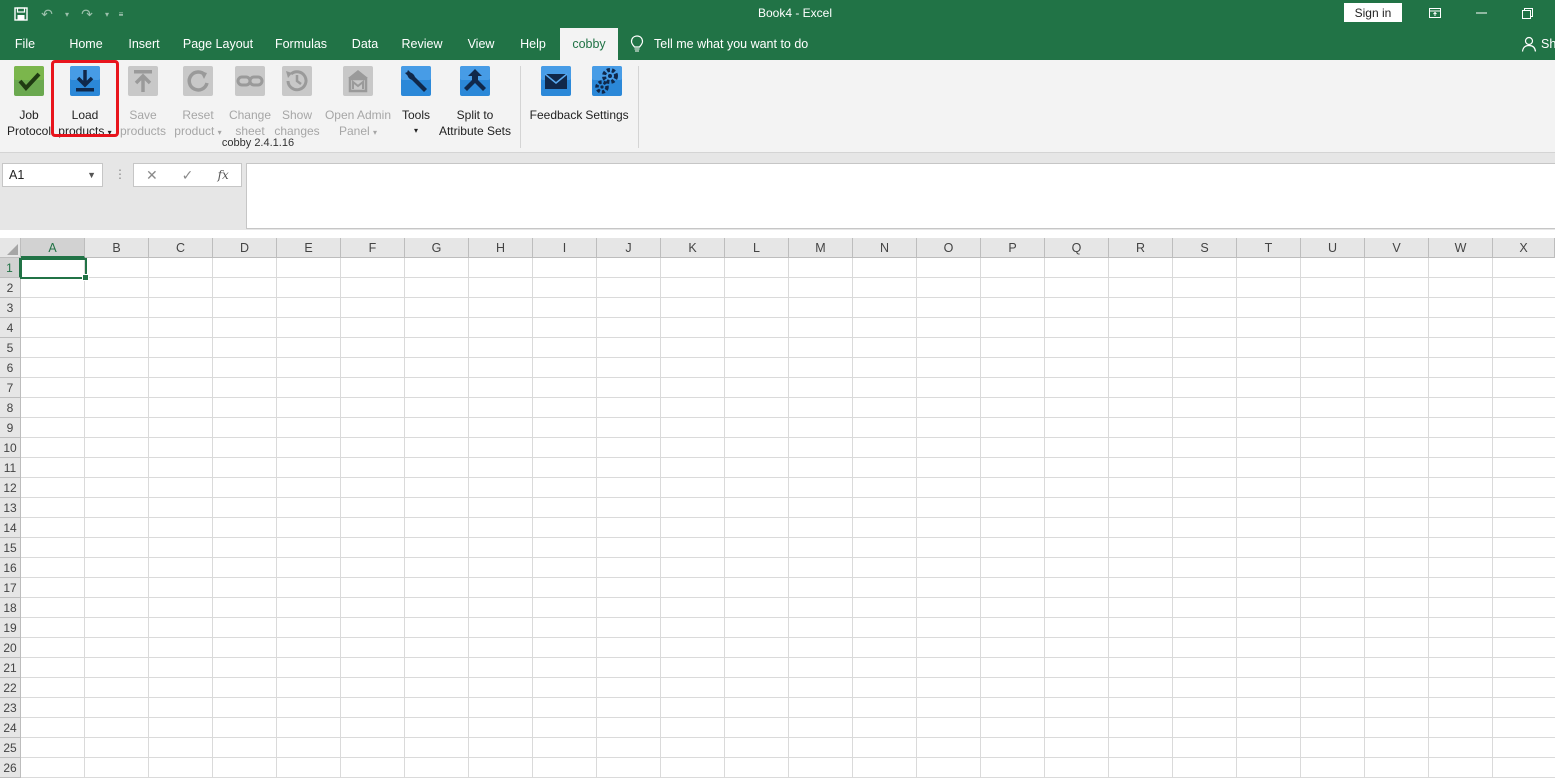 This screenshot has height=778, width=1555. I want to click on column-header-j: J, so click(629, 248).